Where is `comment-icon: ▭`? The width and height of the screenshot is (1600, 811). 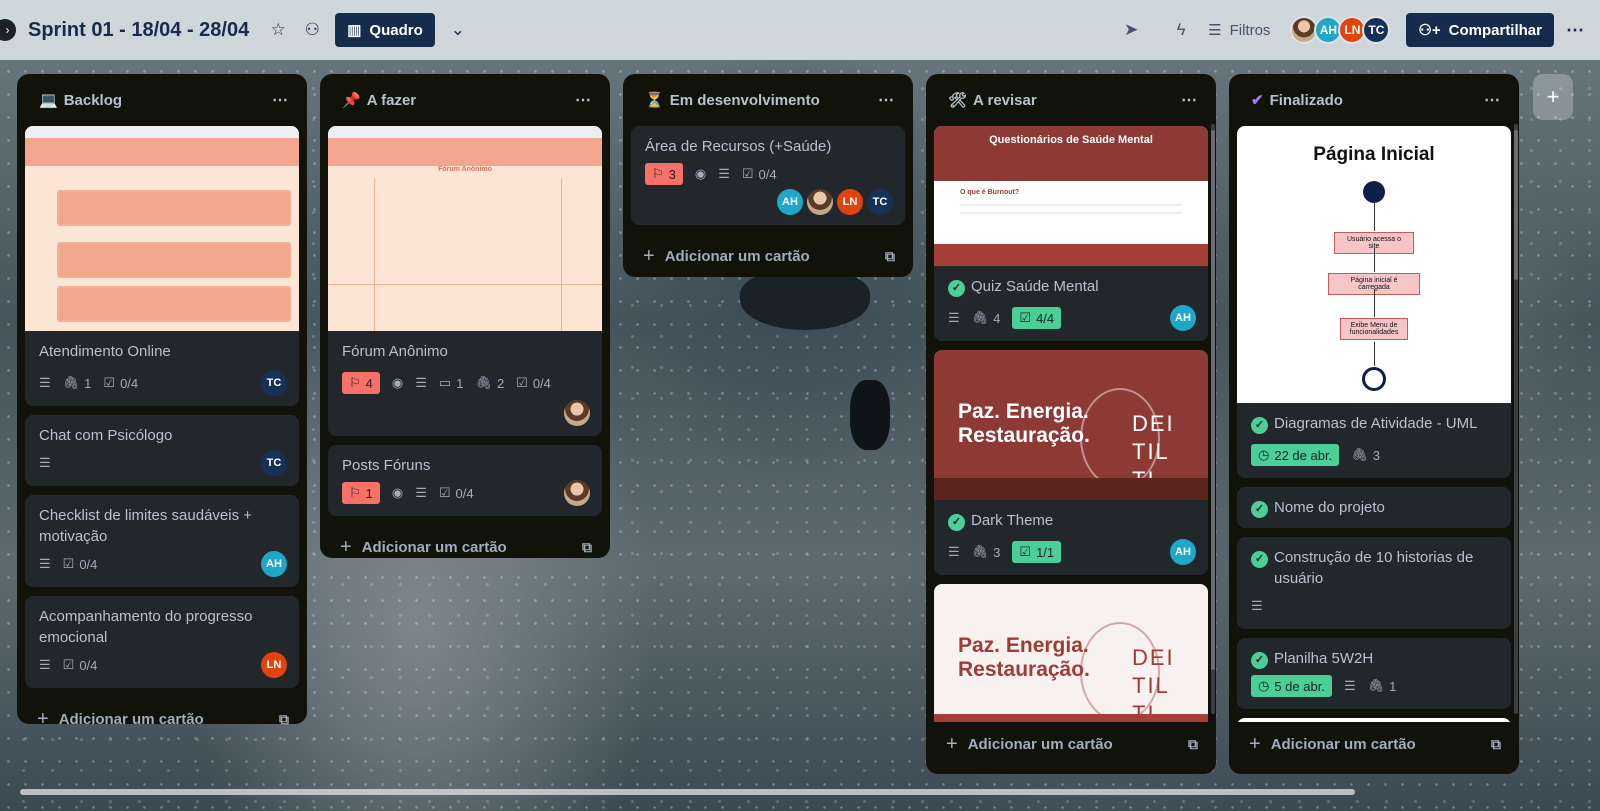 comment-icon: ▭ is located at coordinates (445, 382).